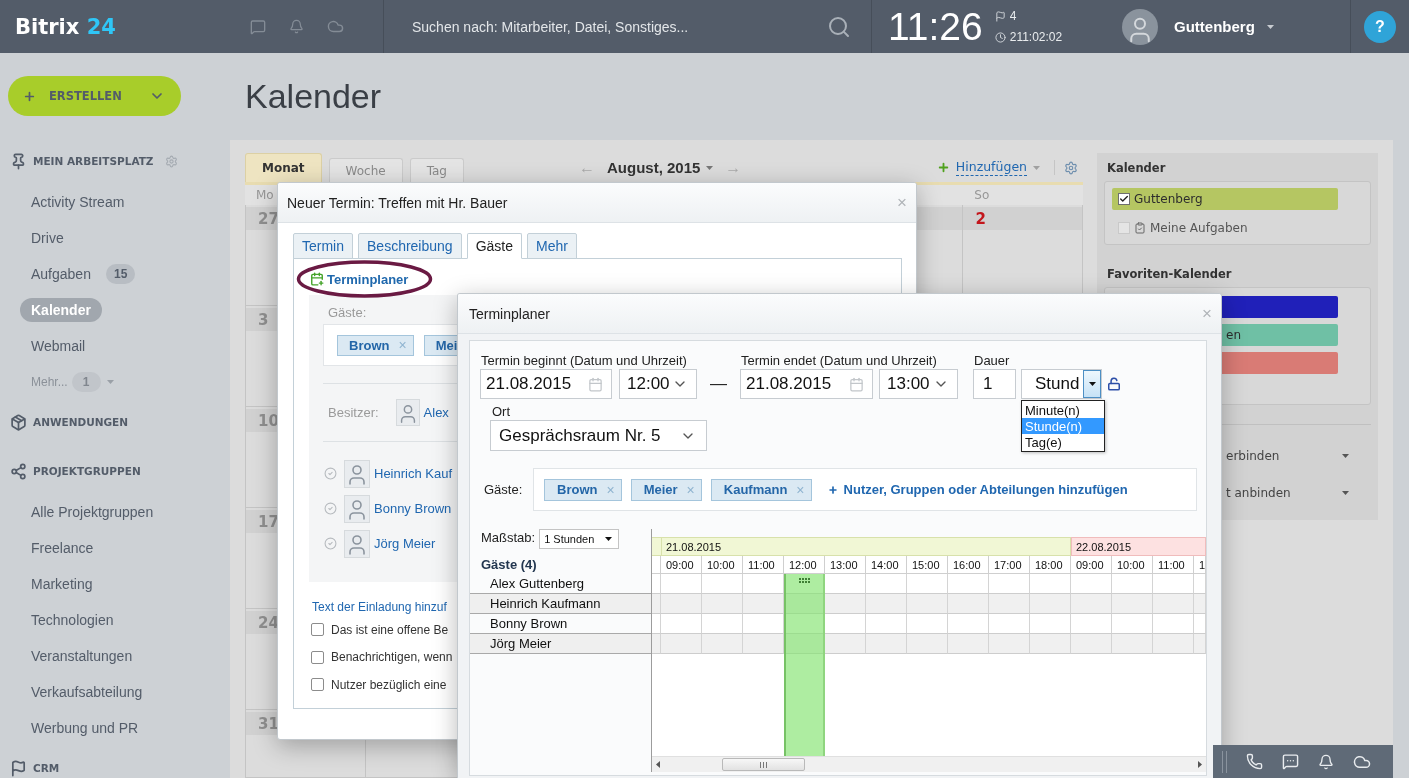 The width and height of the screenshot is (1409, 778). What do you see at coordinates (552, 246) in the screenshot?
I see `dialog-tab: Mehr` at bounding box center [552, 246].